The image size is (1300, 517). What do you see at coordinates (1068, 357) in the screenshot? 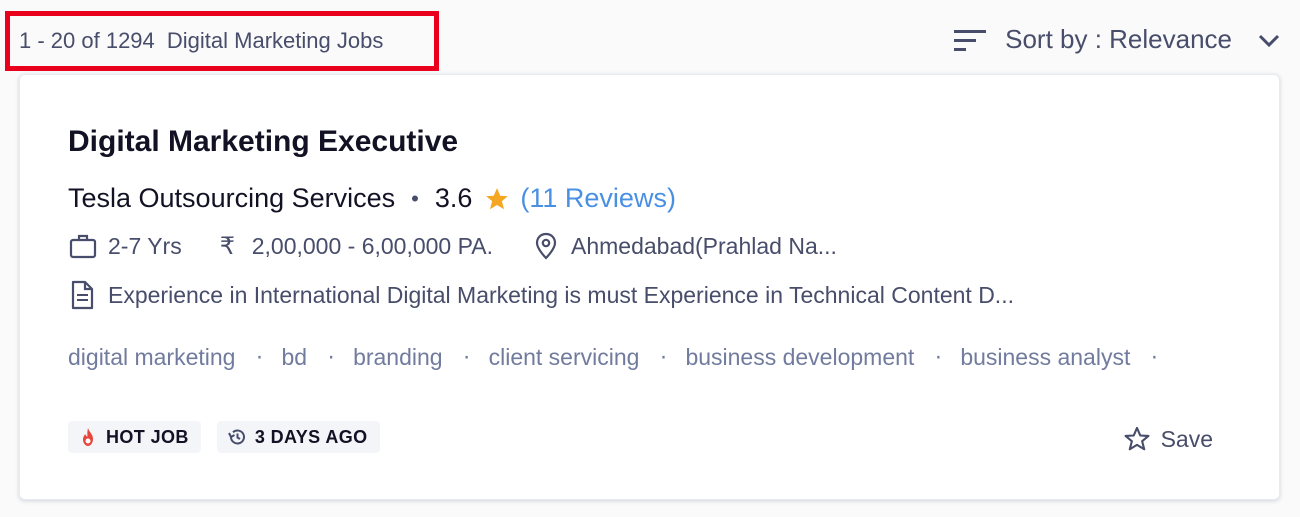
I see `skill-tag: business analyst` at bounding box center [1068, 357].